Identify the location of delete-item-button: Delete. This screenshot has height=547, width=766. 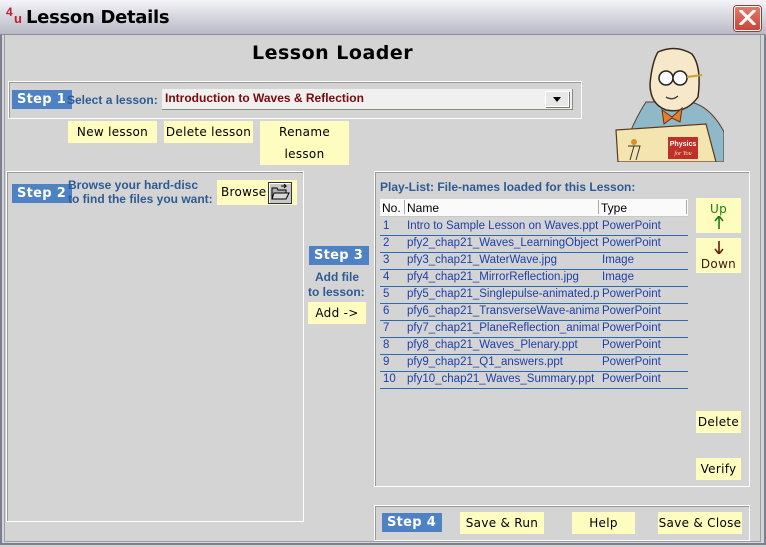
(718, 422).